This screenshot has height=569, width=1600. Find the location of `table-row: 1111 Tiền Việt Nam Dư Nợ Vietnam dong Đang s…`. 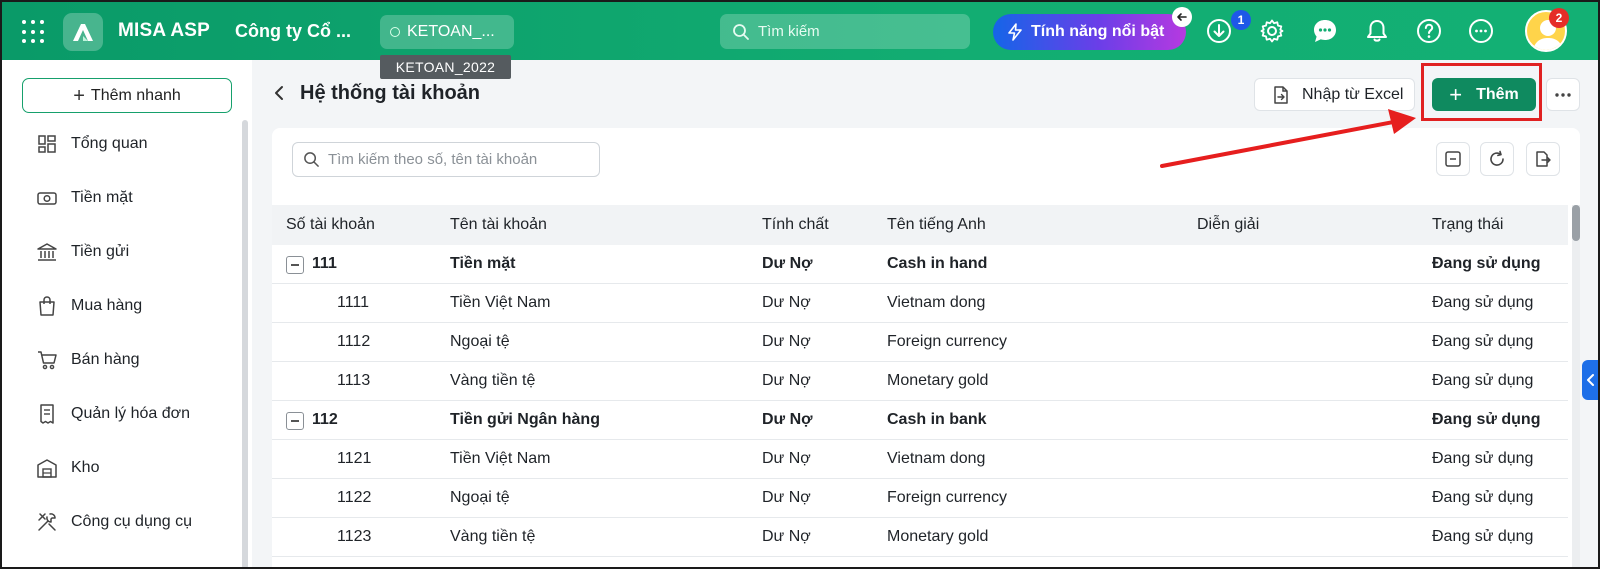

table-row: 1111 Tiền Việt Nam Dư Nợ Vietnam dong Đang s… is located at coordinates (920, 303).